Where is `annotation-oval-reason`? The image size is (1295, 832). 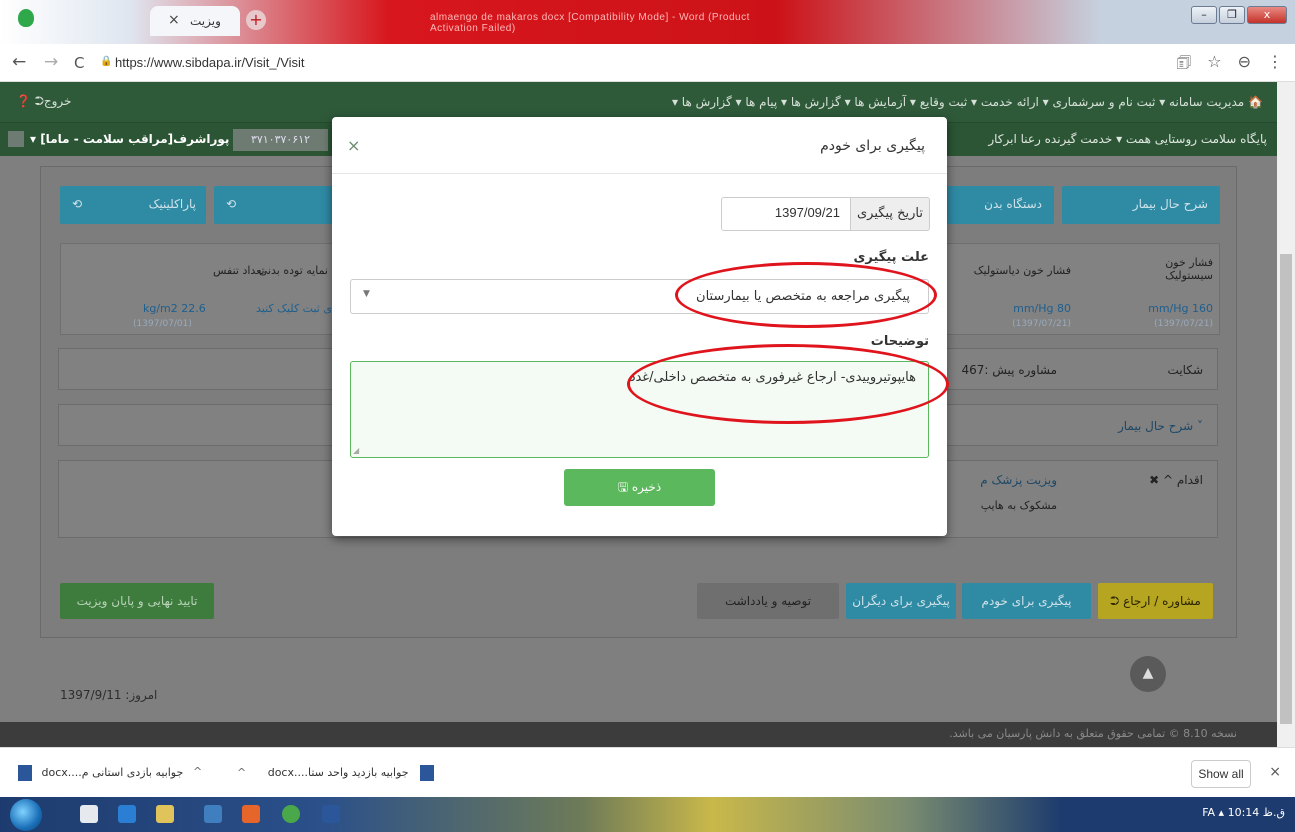
annotation-oval-reason is located at coordinates (806, 295).